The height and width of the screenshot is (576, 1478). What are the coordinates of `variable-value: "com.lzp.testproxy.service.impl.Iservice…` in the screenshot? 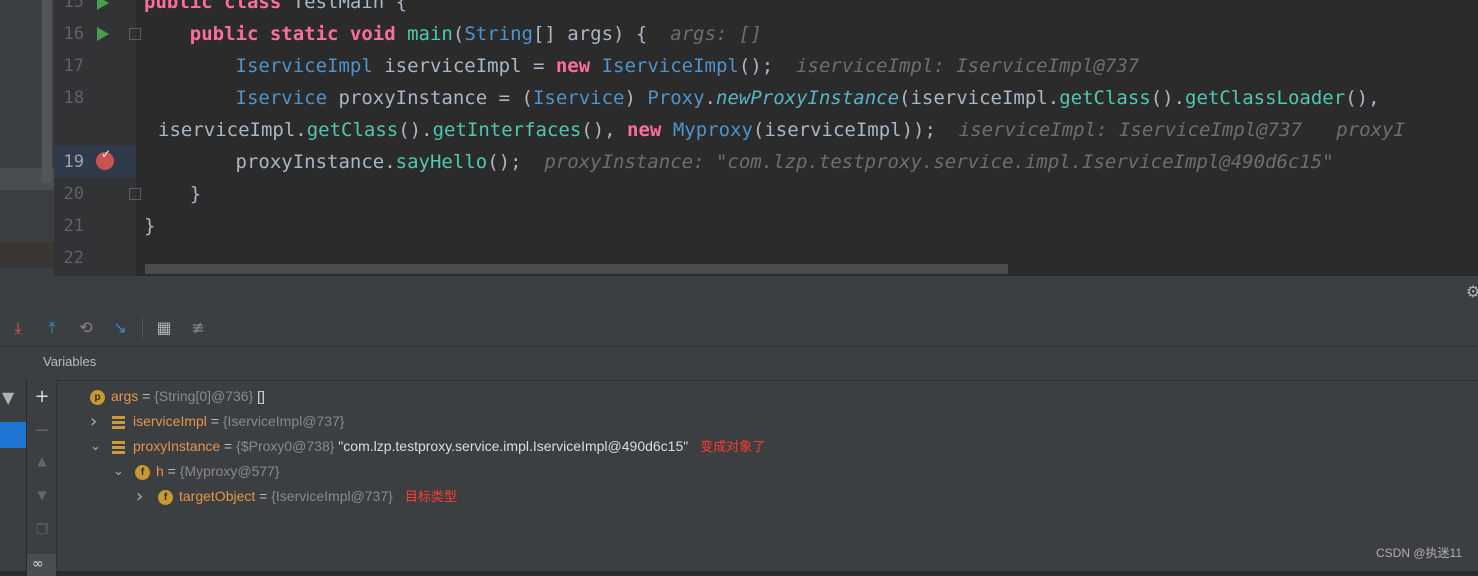 It's located at (511, 446).